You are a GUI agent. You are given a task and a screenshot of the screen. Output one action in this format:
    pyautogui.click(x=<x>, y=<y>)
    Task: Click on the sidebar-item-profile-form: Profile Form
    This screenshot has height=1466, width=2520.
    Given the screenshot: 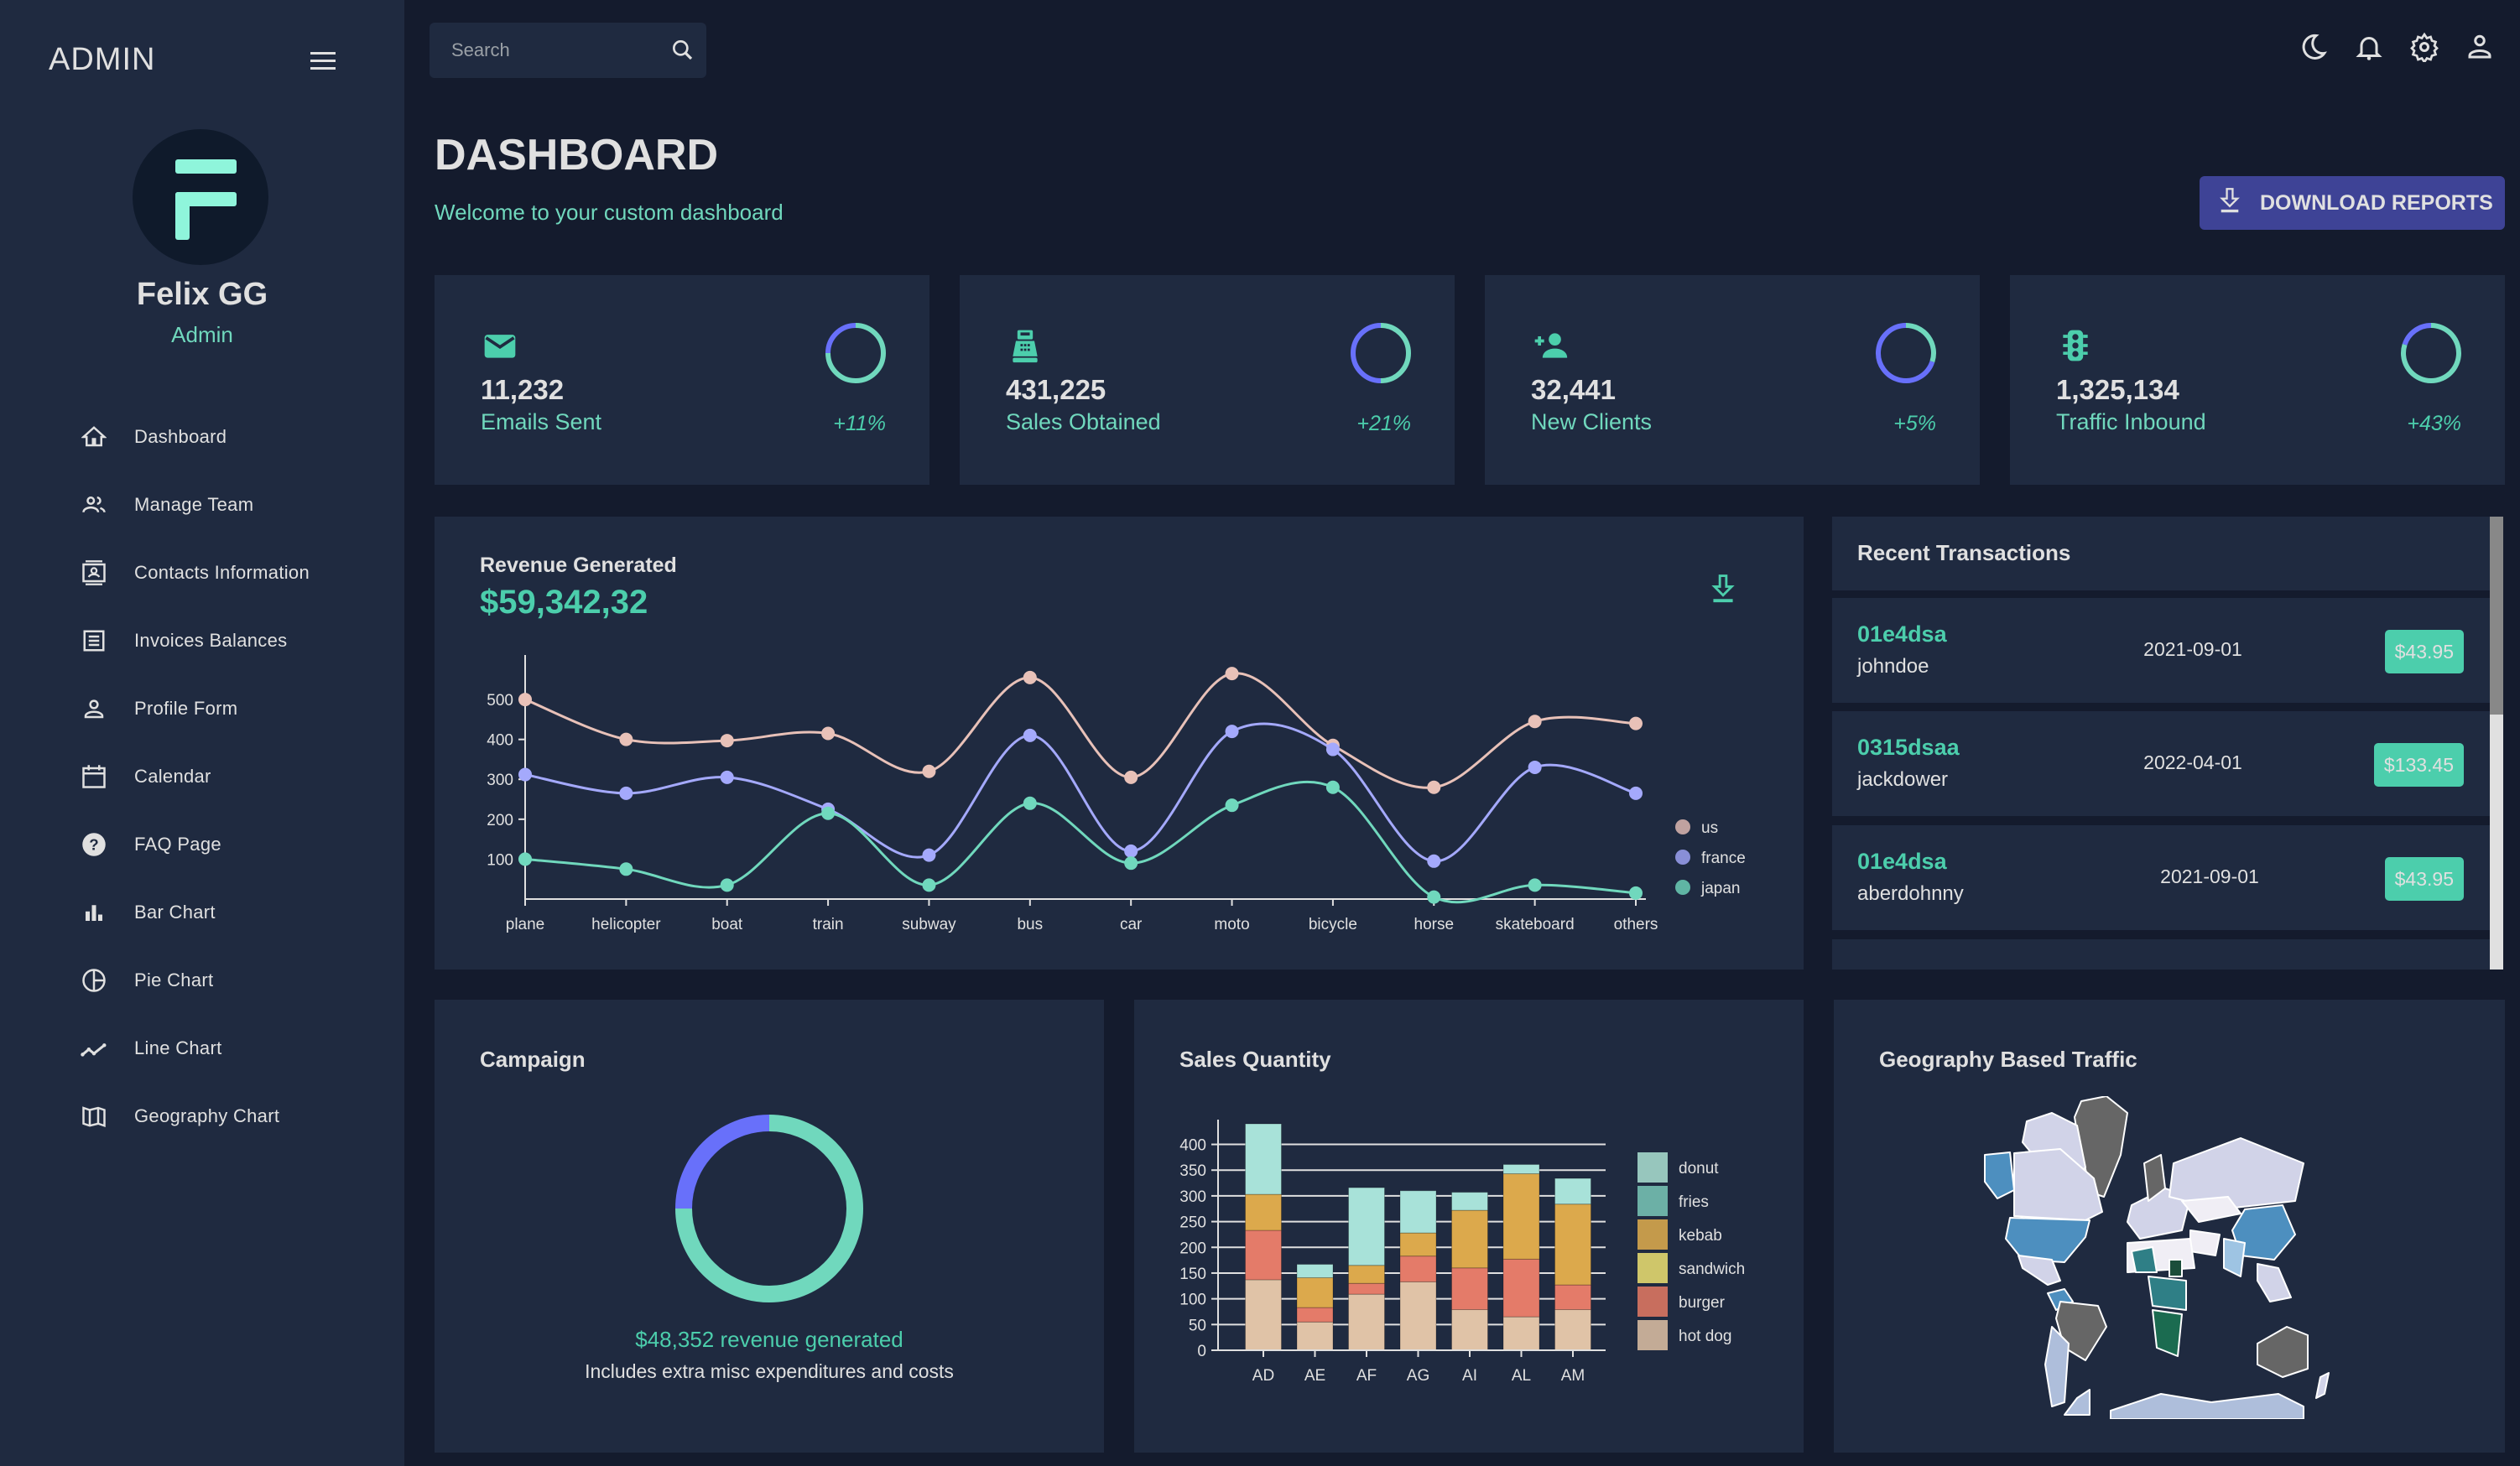 What is the action you would take?
    pyautogui.click(x=202, y=708)
    